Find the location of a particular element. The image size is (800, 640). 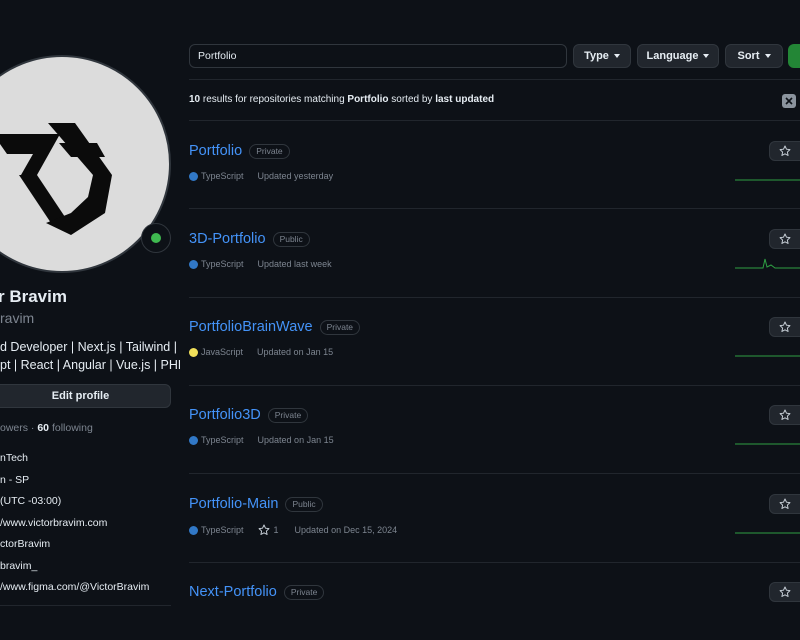

repo-meta: TypeScript Updated yesterday is located at coordinates (261, 176).